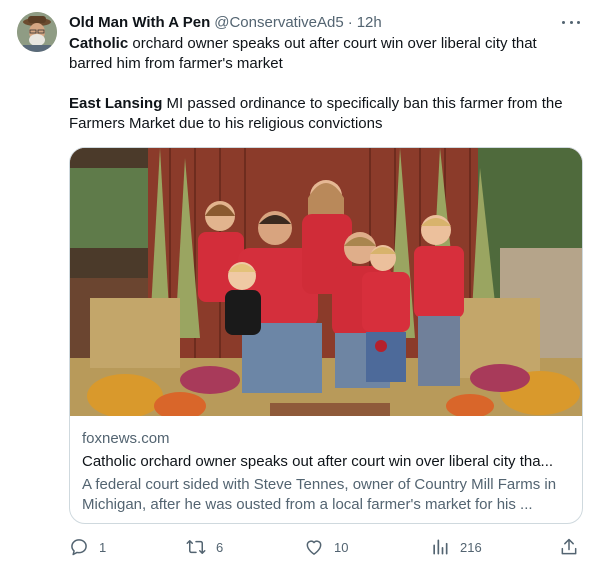  Describe the element at coordinates (87, 547) in the screenshot. I see `reply-button: 1` at that location.